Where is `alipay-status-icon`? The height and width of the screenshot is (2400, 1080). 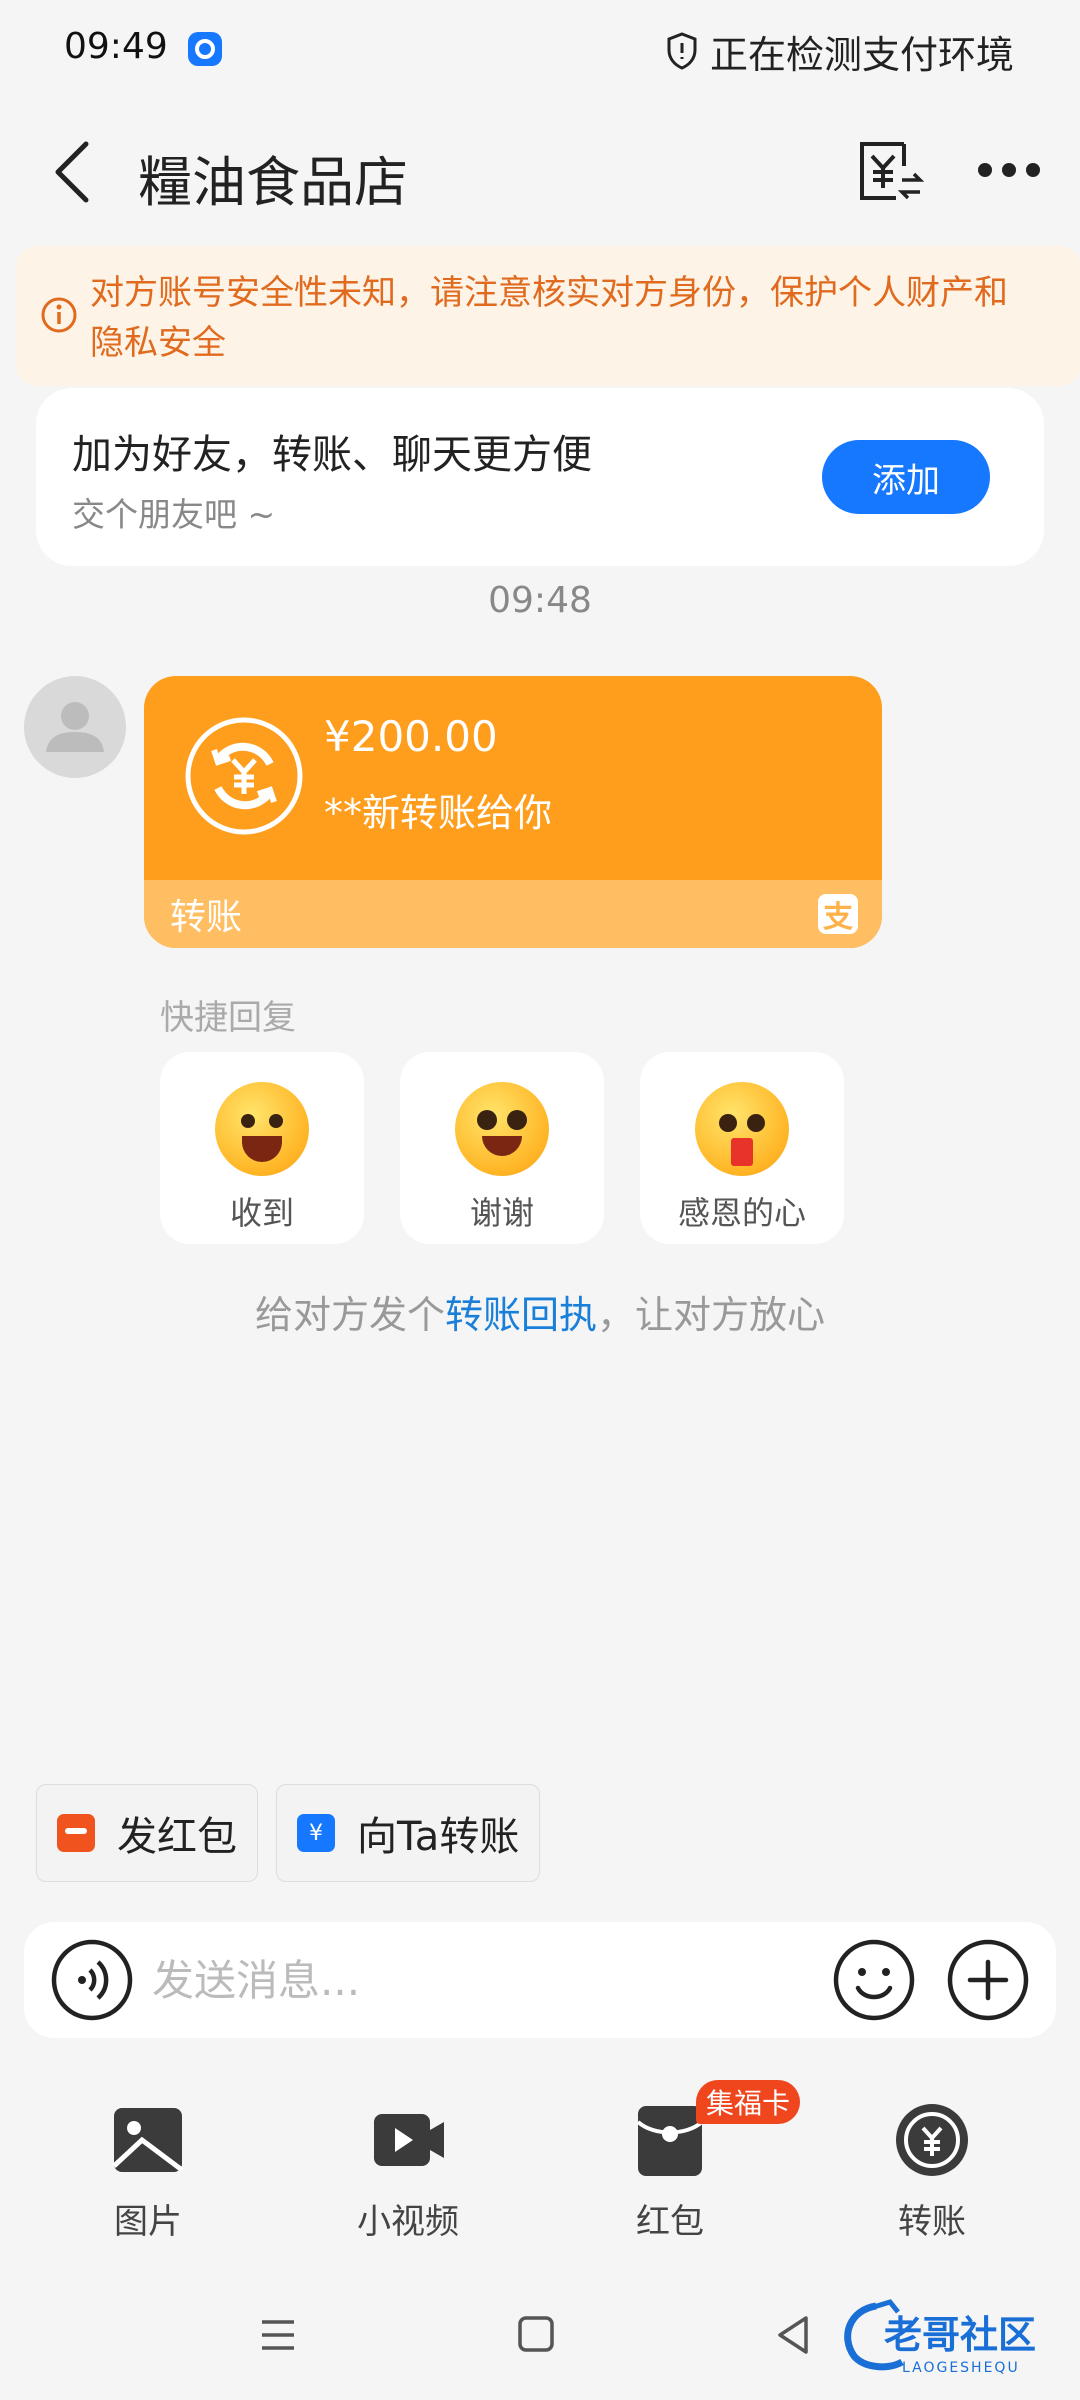 alipay-status-icon is located at coordinates (205, 49).